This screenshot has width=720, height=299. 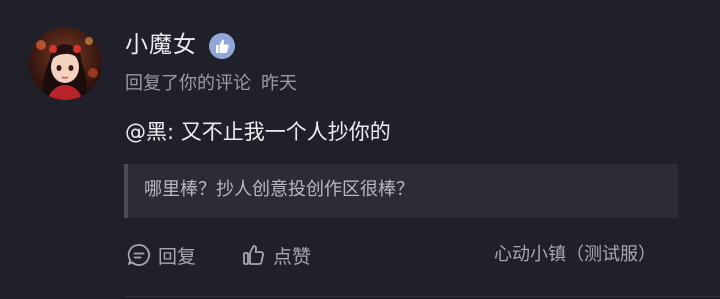 I want to click on reply-button: 回复, so click(x=161, y=255).